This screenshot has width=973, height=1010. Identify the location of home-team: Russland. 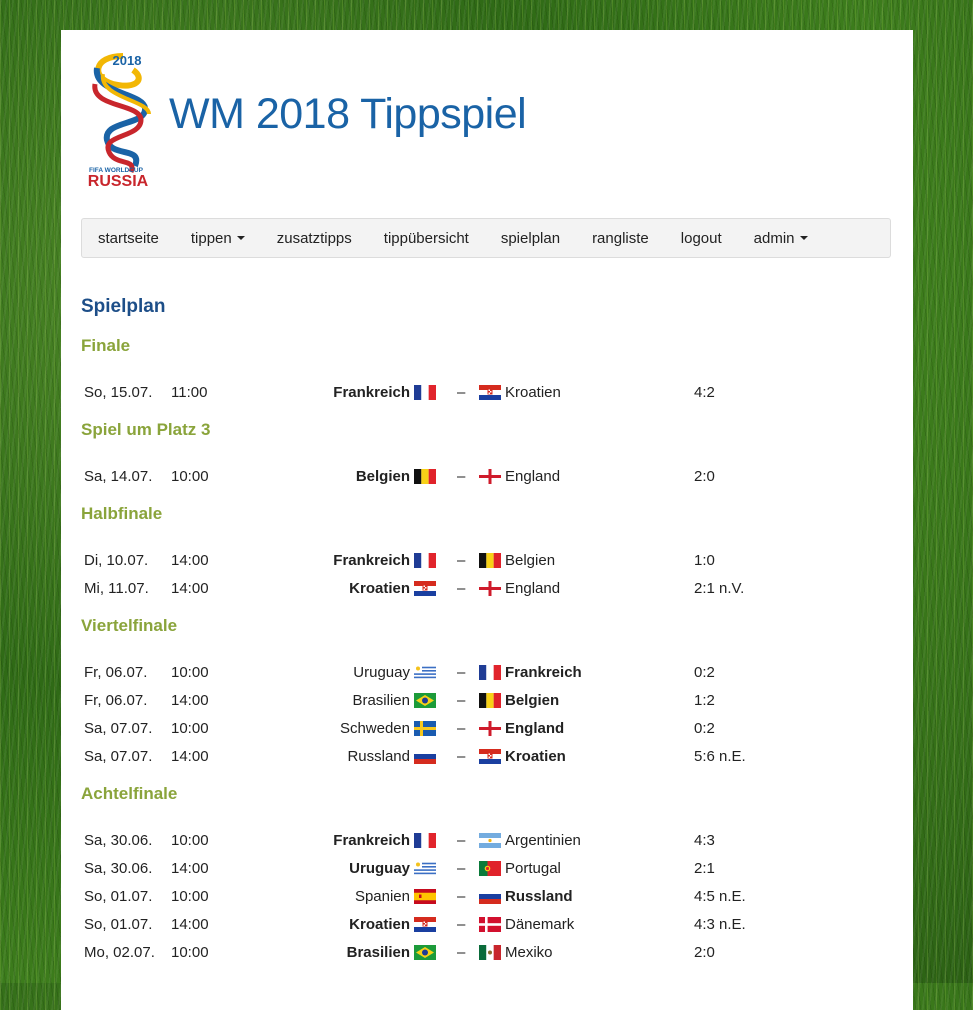
(391, 756).